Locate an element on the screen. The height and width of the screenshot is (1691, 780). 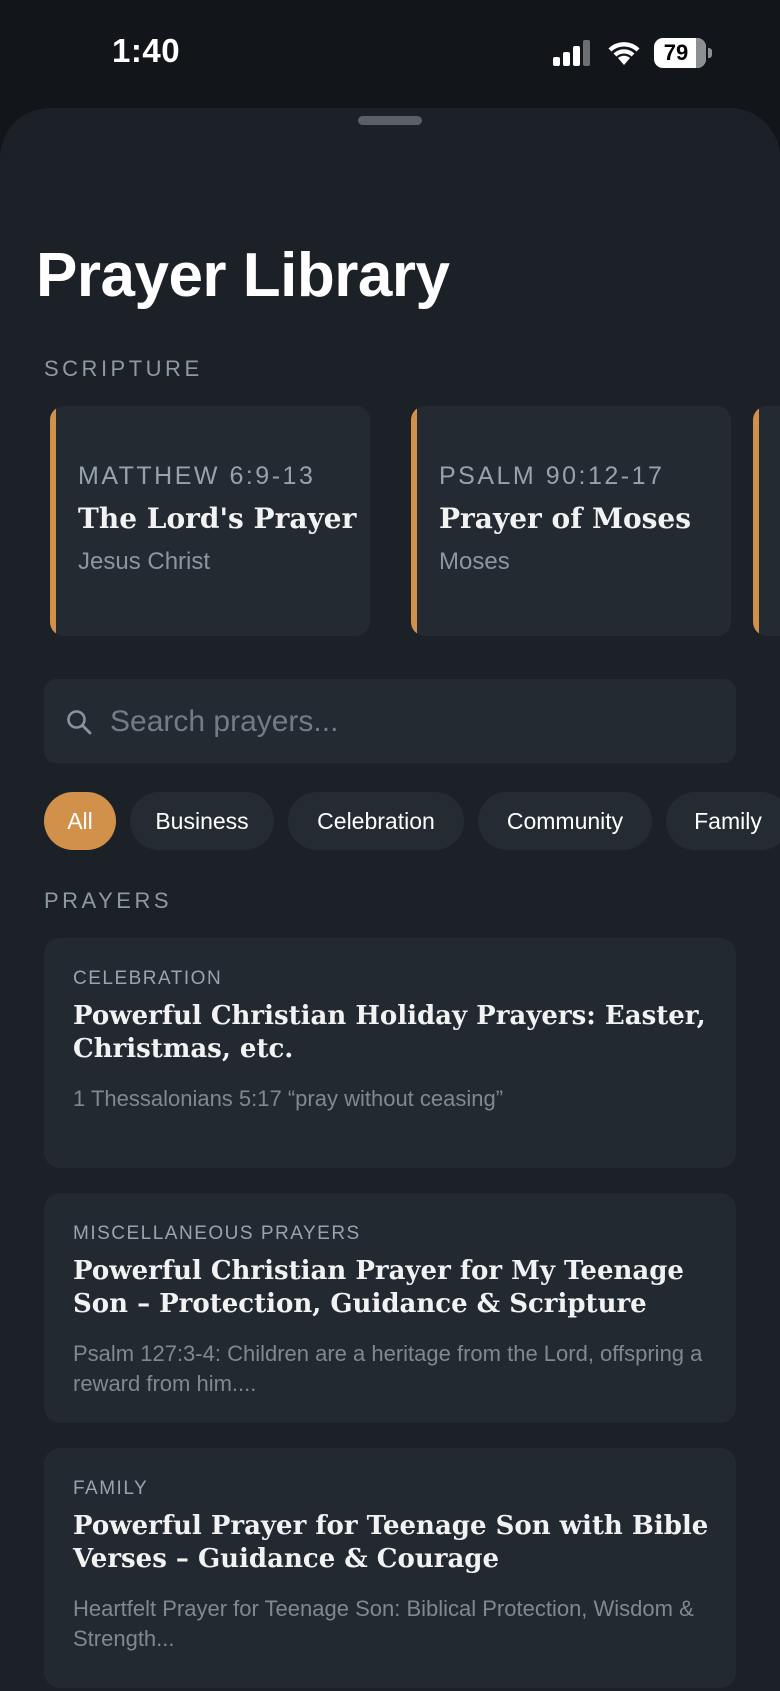
battery-body: 79 is located at coordinates (680, 53).